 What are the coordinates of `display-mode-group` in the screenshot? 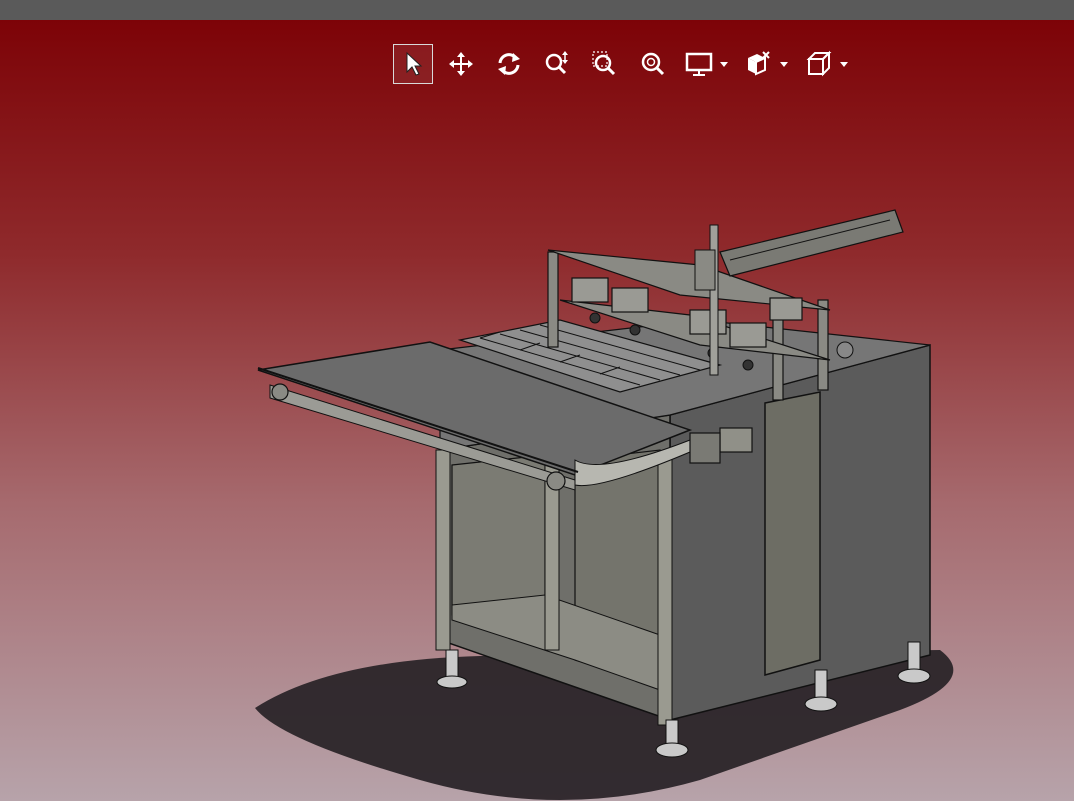 It's located at (706, 64).